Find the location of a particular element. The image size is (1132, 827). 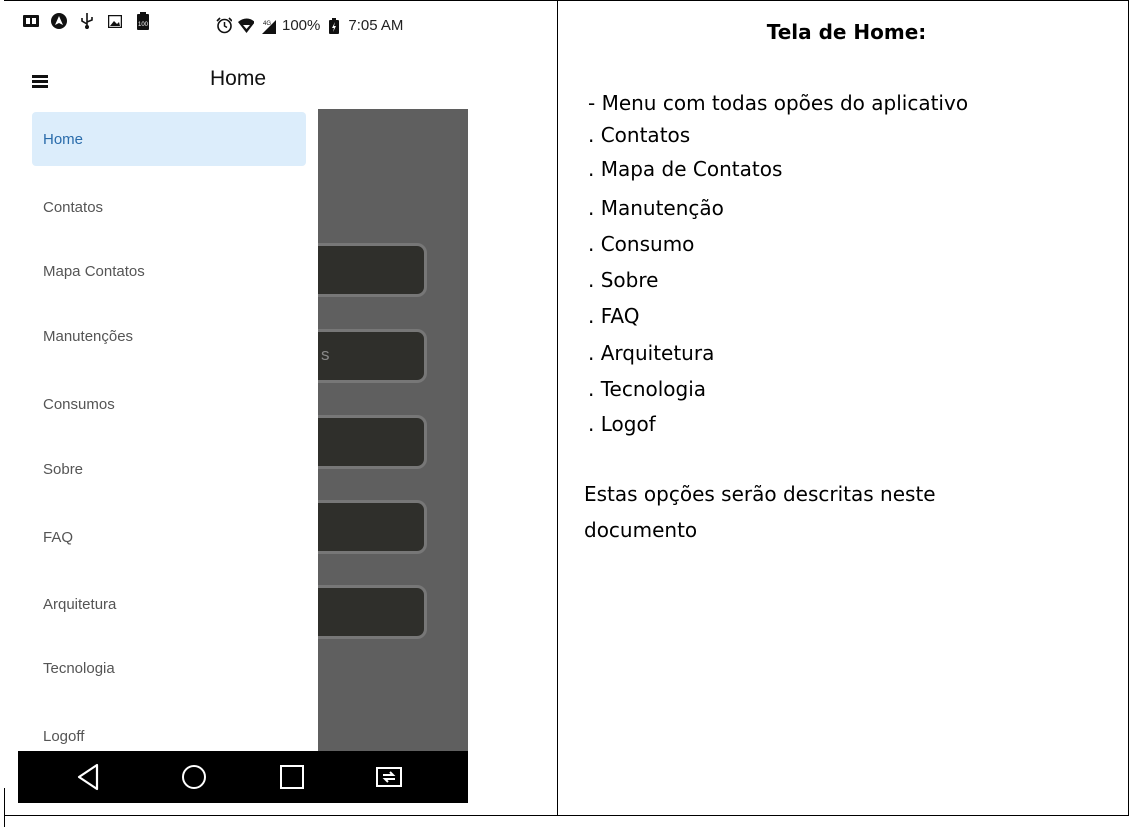

battery-icon is located at coordinates (334, 25).